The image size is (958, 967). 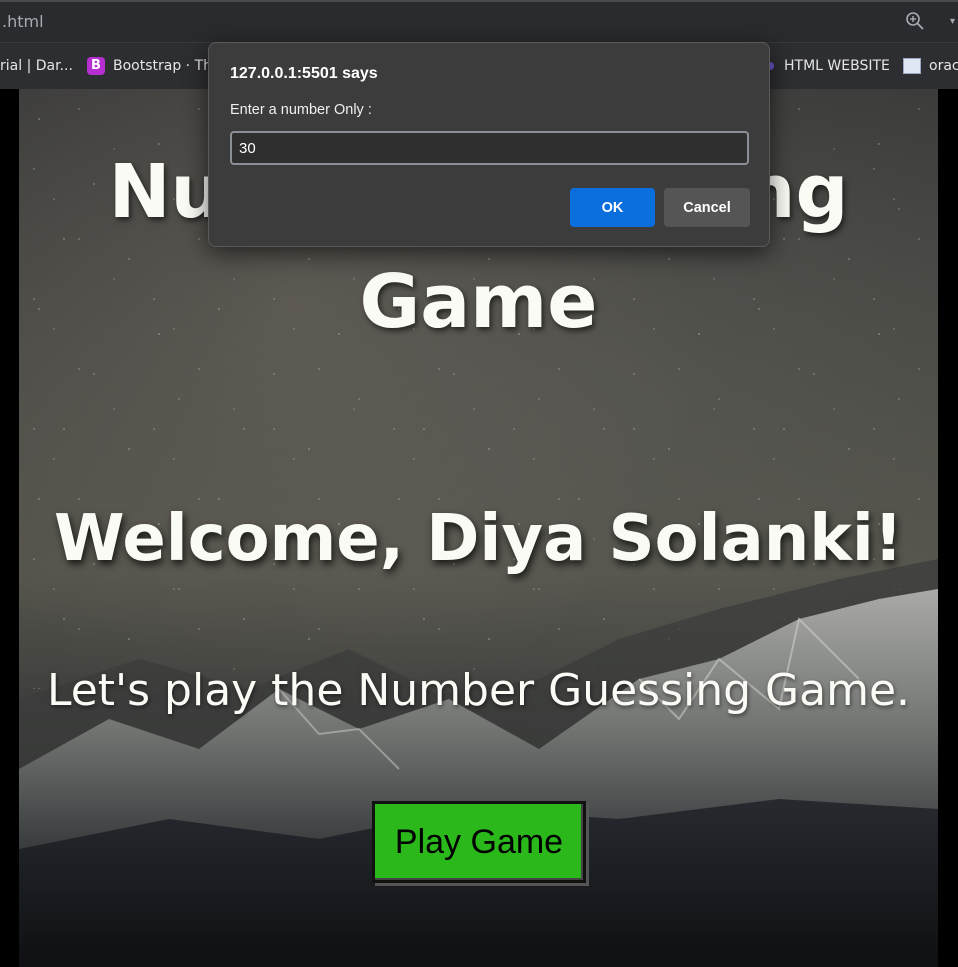 I want to click on bookmark-label: orac, so click(x=943, y=66).